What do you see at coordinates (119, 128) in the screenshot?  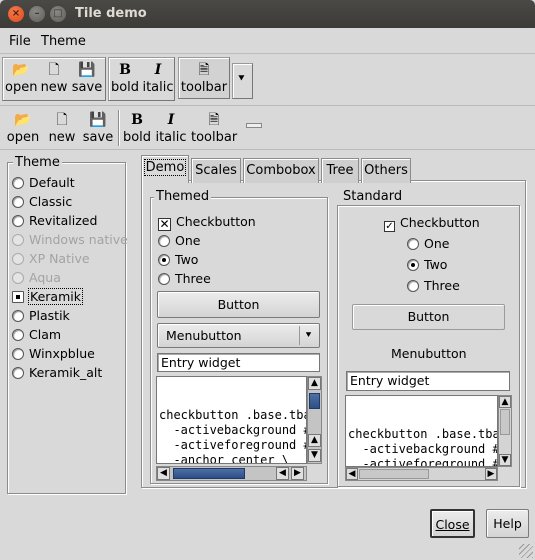 I see `toolbar2-separator` at bounding box center [119, 128].